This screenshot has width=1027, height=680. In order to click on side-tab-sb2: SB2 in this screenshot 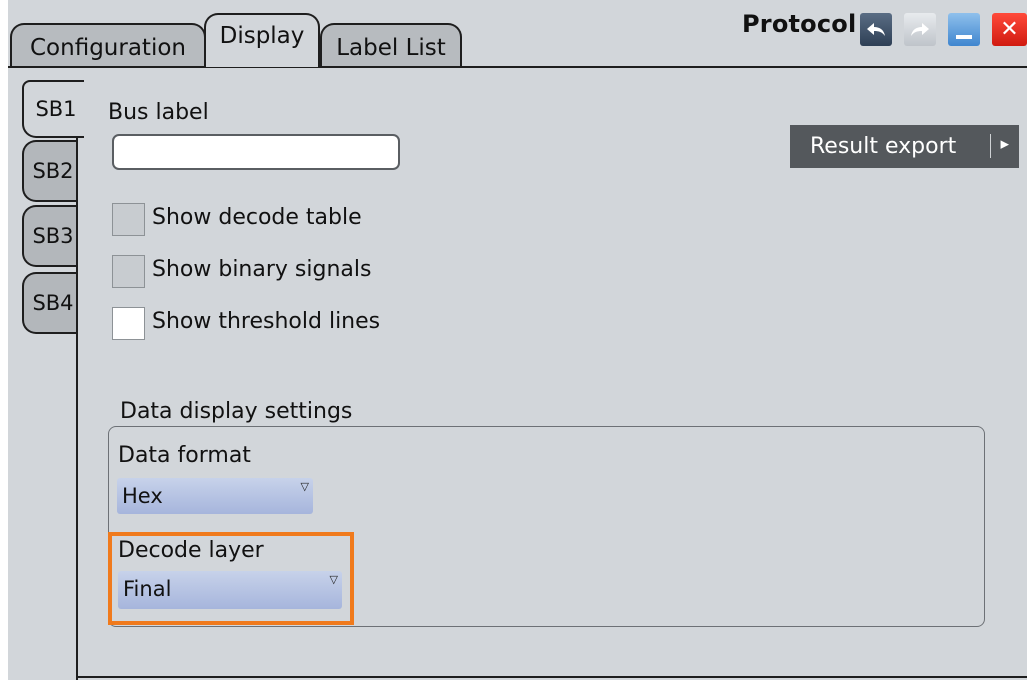, I will do `click(50, 171)`.